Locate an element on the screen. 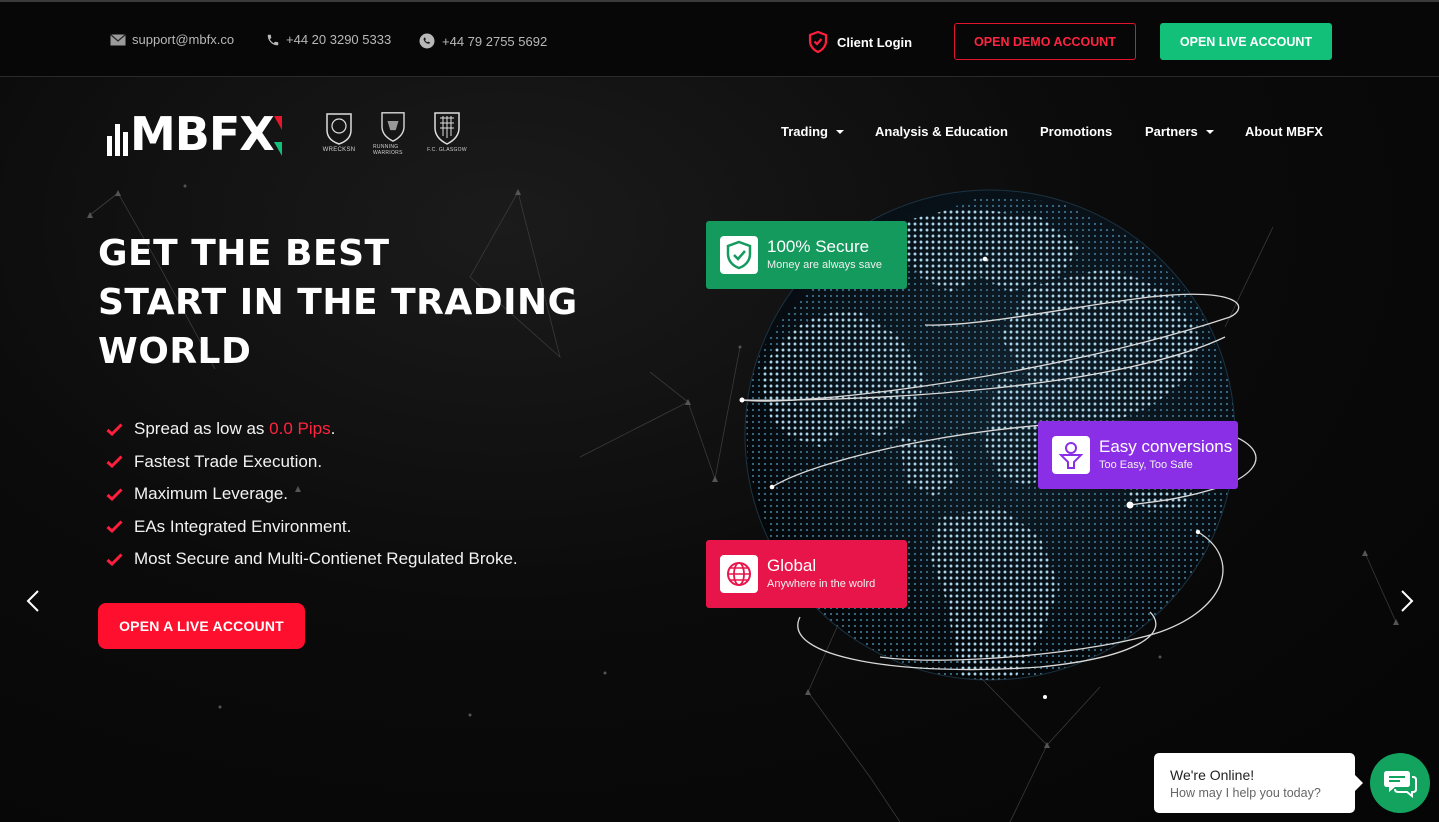 The width and height of the screenshot is (1439, 822). feature-text: Maximum Leverage. is located at coordinates (211, 494).